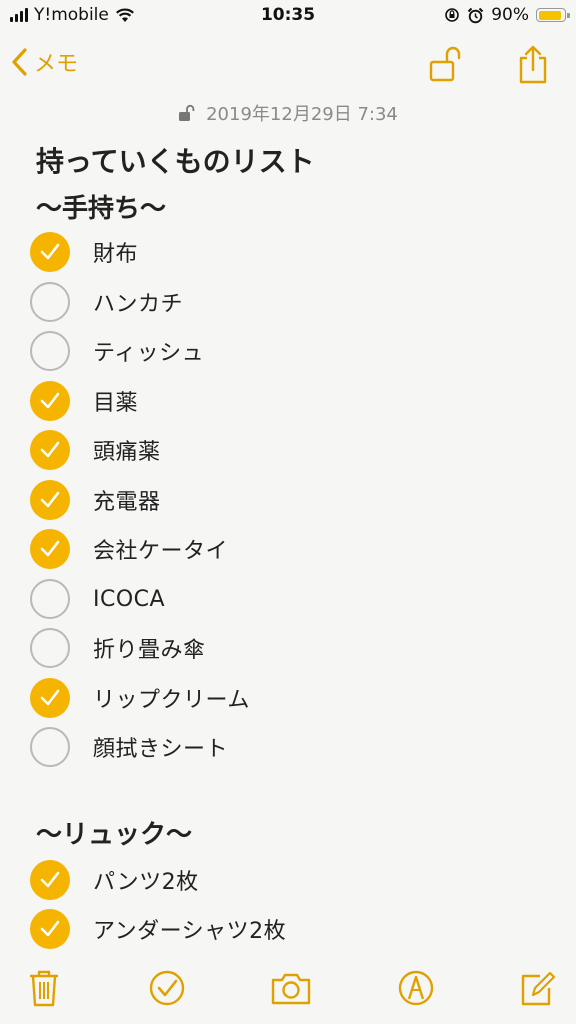 The image size is (576, 1024). I want to click on note-timestamp: 2019年12月29日 7:34, so click(288, 113).